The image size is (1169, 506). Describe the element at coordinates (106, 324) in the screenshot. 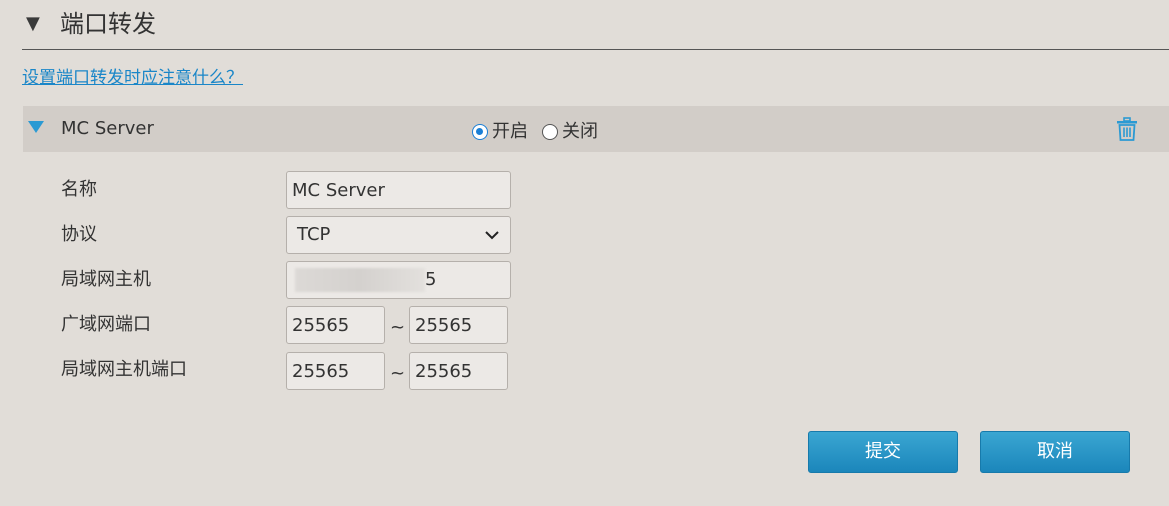

I see `wan-port-label: 广域网端口` at that location.